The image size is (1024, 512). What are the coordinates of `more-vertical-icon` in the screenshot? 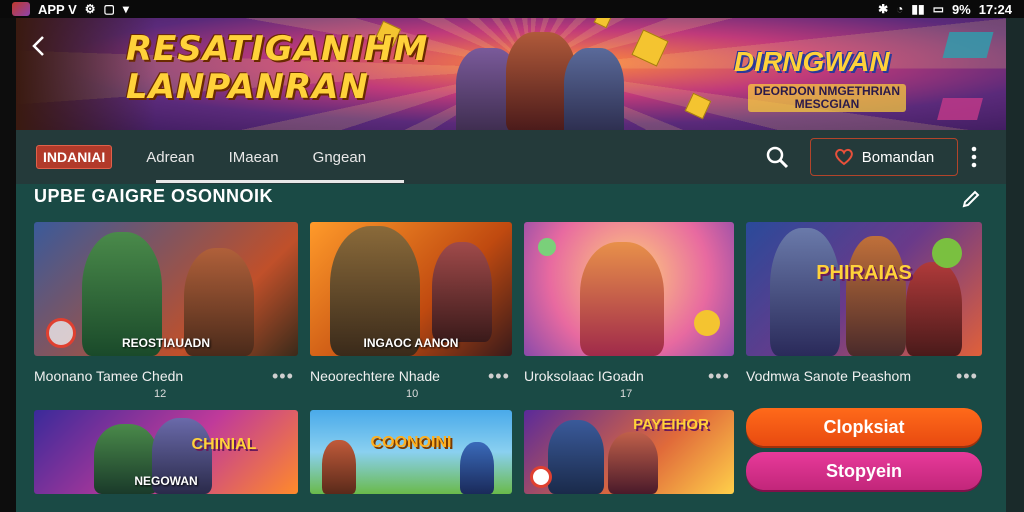 It's located at (974, 157).